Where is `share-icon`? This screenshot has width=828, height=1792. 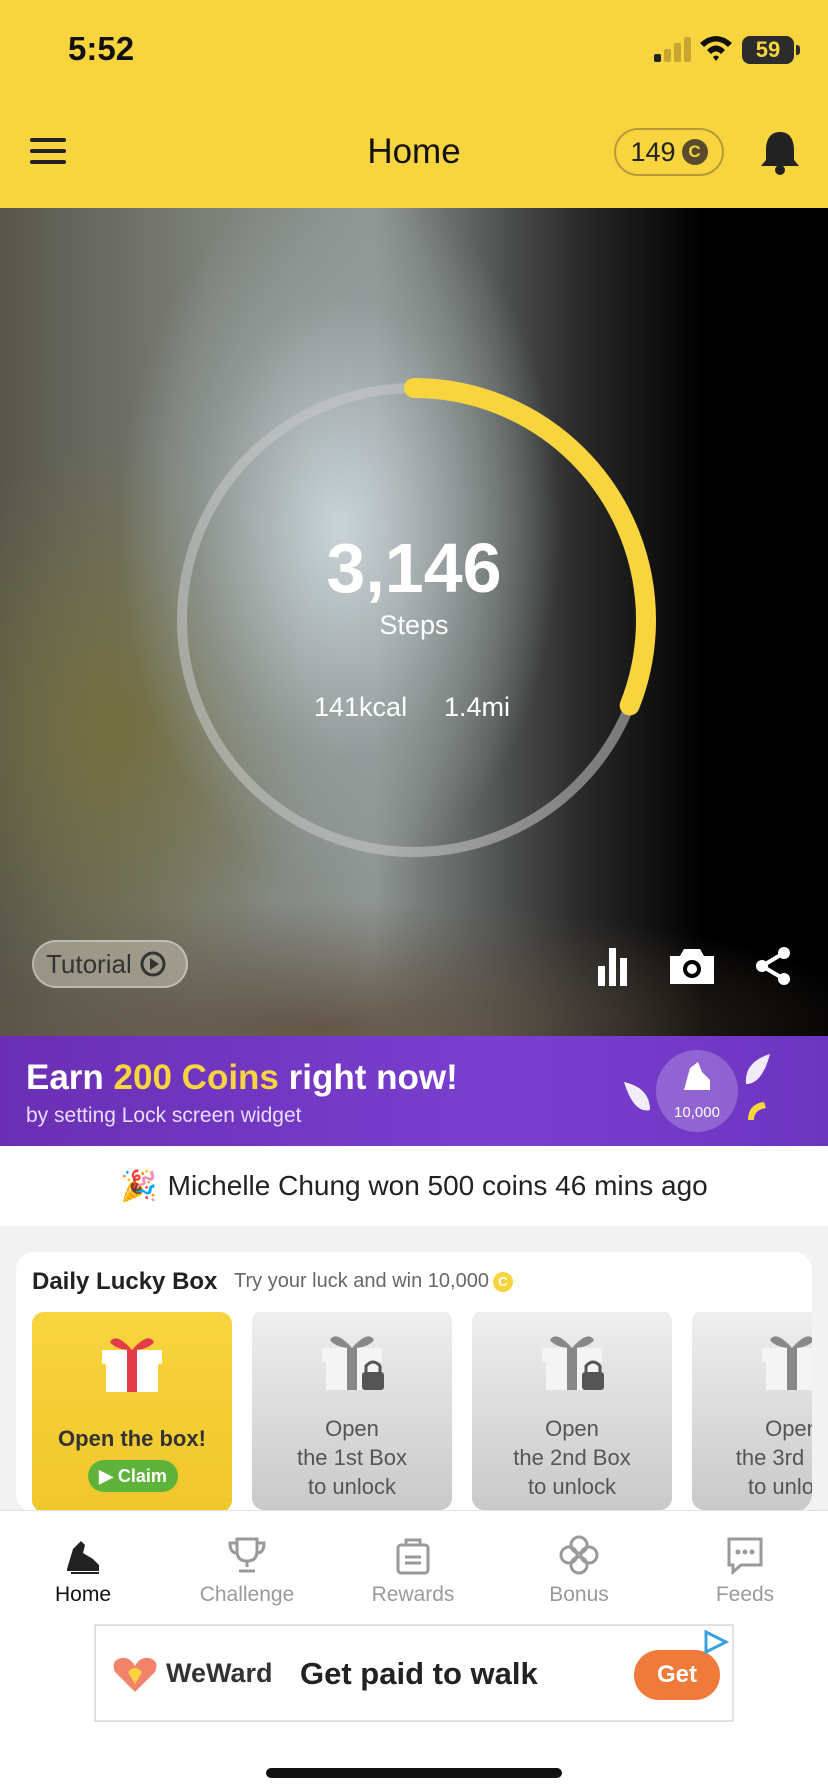 share-icon is located at coordinates (773, 966).